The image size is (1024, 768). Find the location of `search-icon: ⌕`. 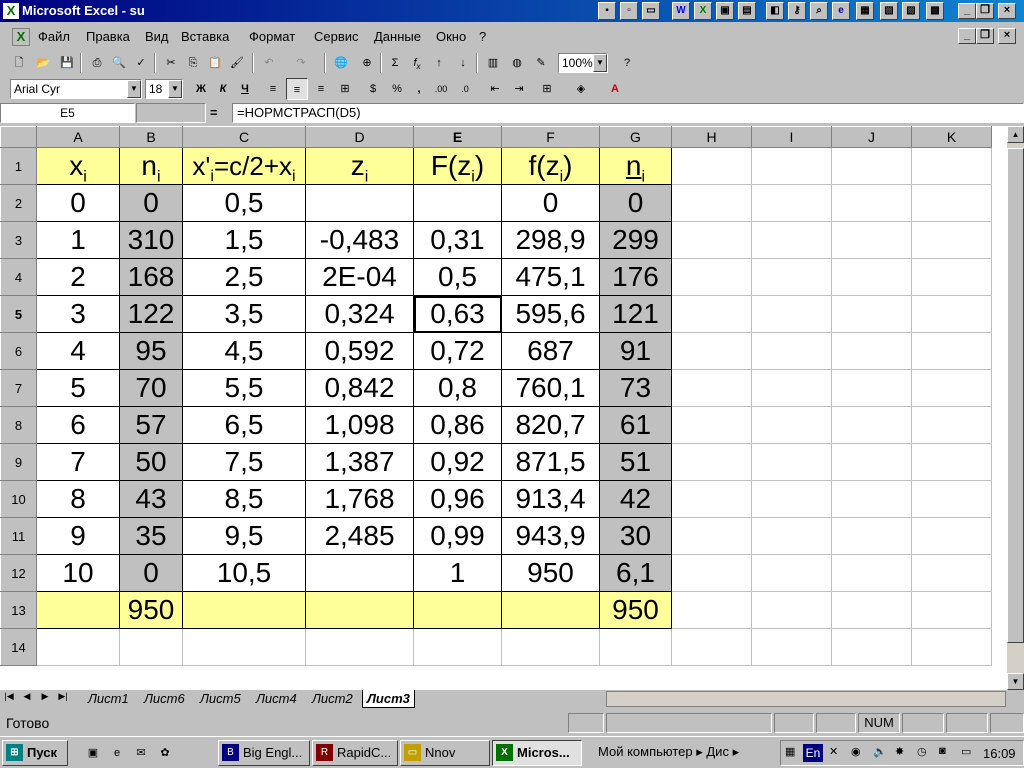

search-icon: ⌕ is located at coordinates (819, 11).